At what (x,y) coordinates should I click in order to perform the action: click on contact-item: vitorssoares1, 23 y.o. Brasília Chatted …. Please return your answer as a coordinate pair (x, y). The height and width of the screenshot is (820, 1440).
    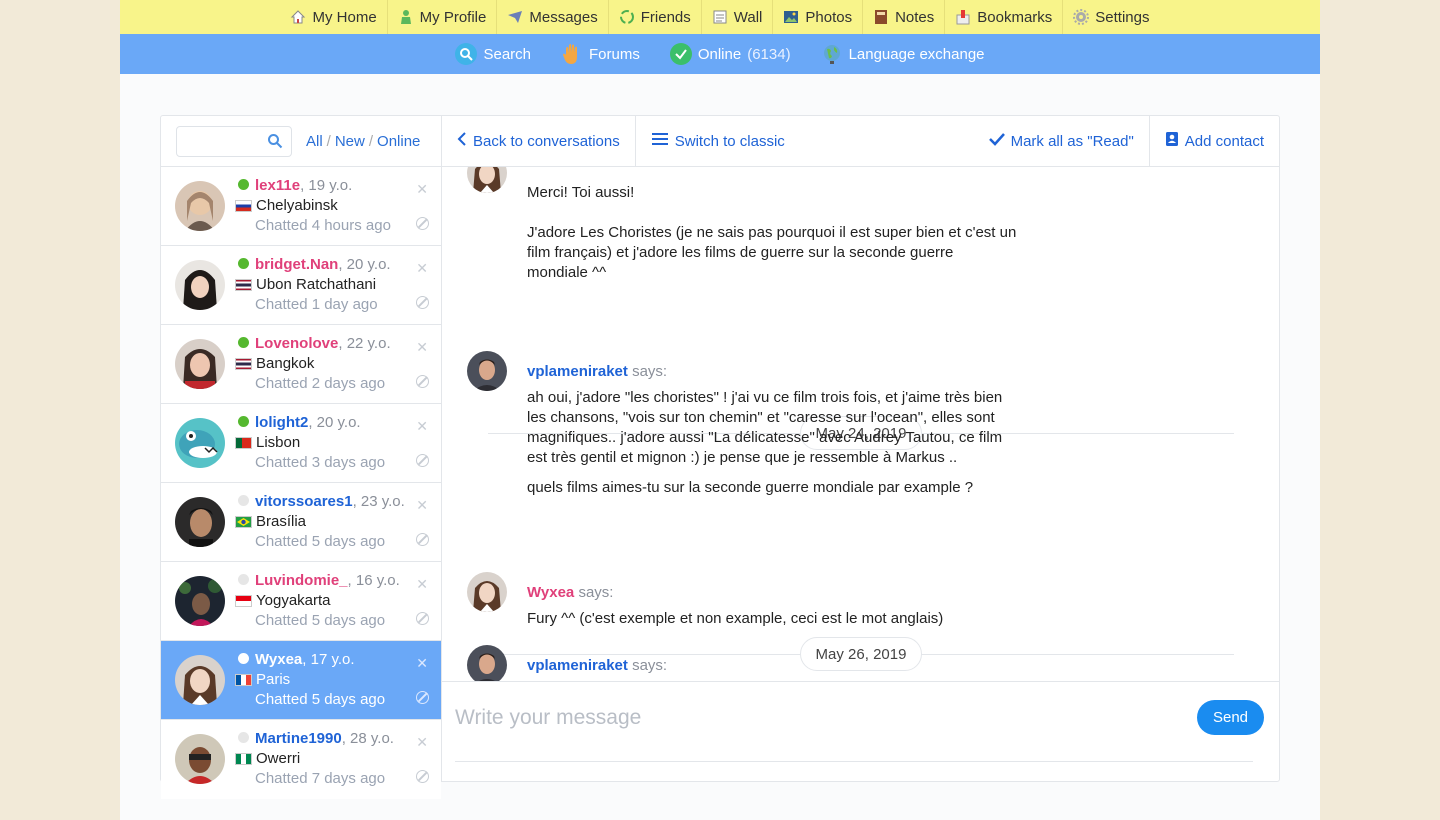
    Looking at the image, I should click on (301, 522).